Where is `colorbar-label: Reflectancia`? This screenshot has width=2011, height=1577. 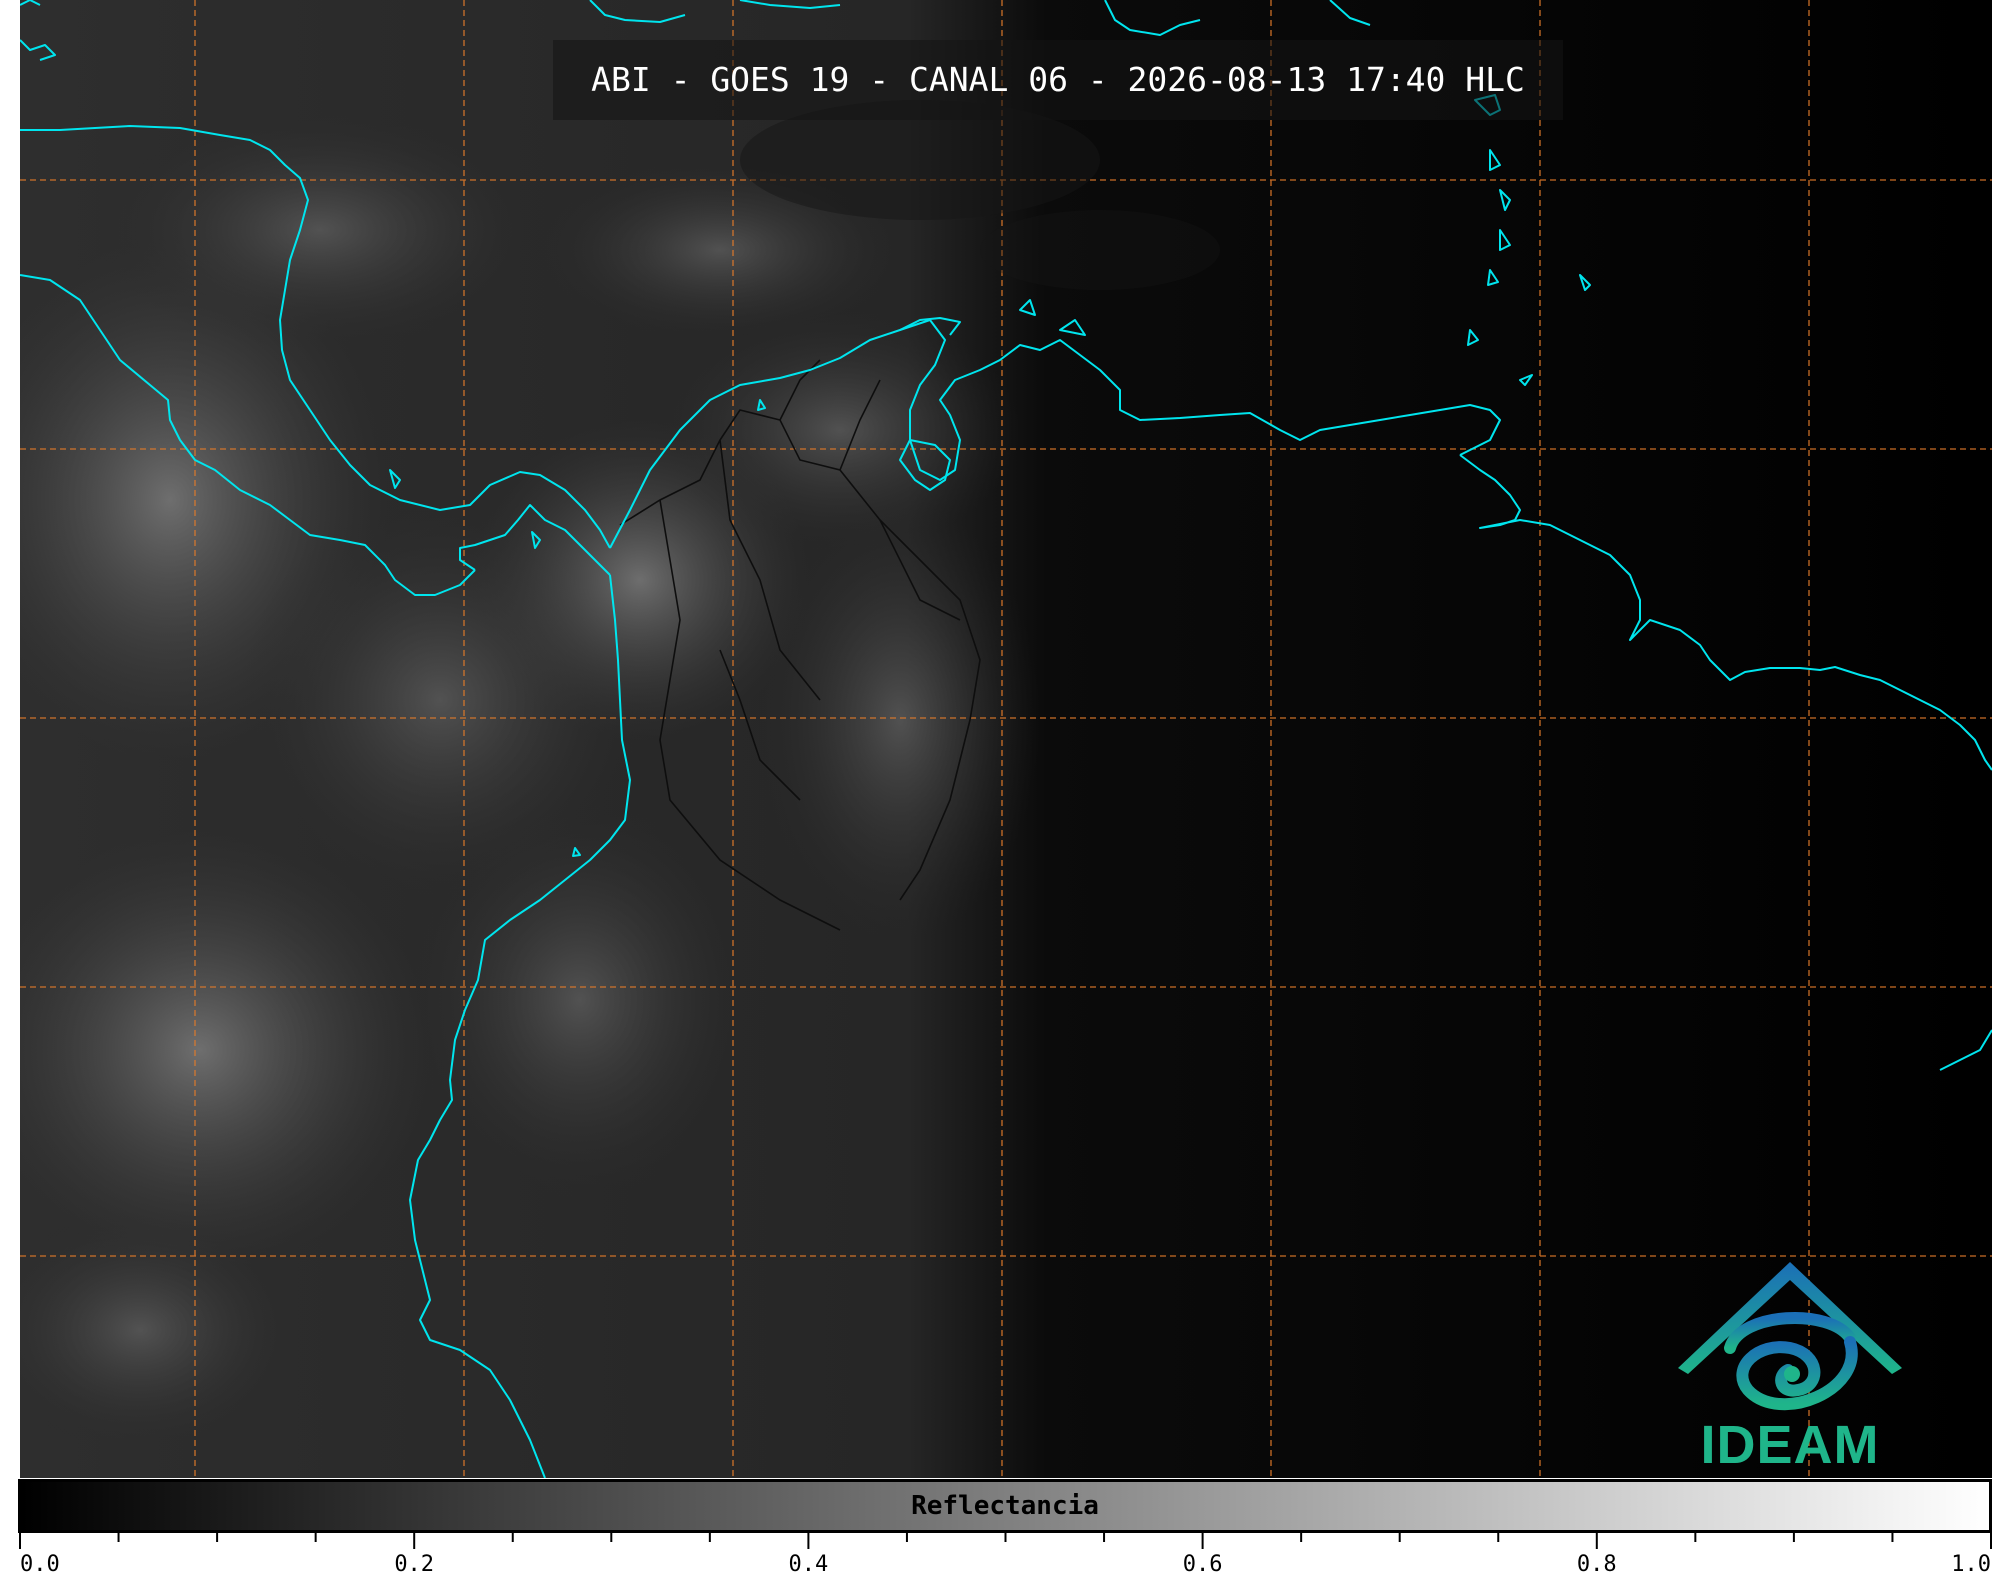 colorbar-label: Reflectancia is located at coordinates (1005, 1506).